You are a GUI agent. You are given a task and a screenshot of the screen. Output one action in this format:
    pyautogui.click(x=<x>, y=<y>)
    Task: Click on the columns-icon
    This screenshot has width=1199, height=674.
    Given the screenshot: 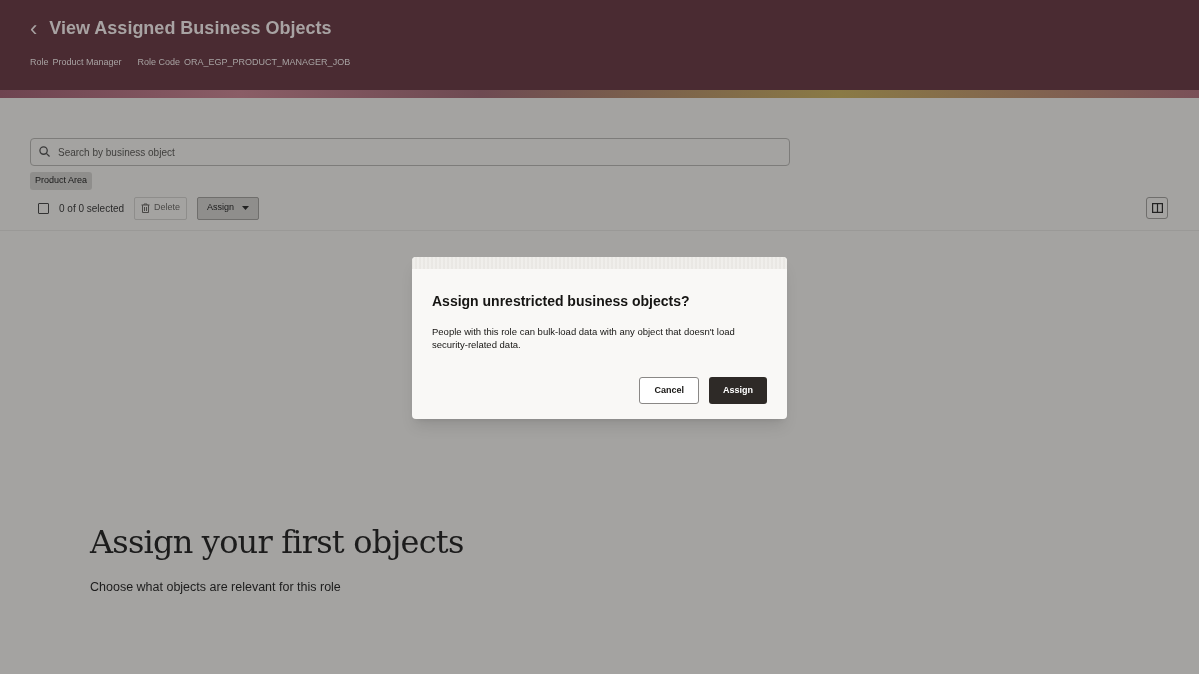 What is the action you would take?
    pyautogui.click(x=1157, y=208)
    